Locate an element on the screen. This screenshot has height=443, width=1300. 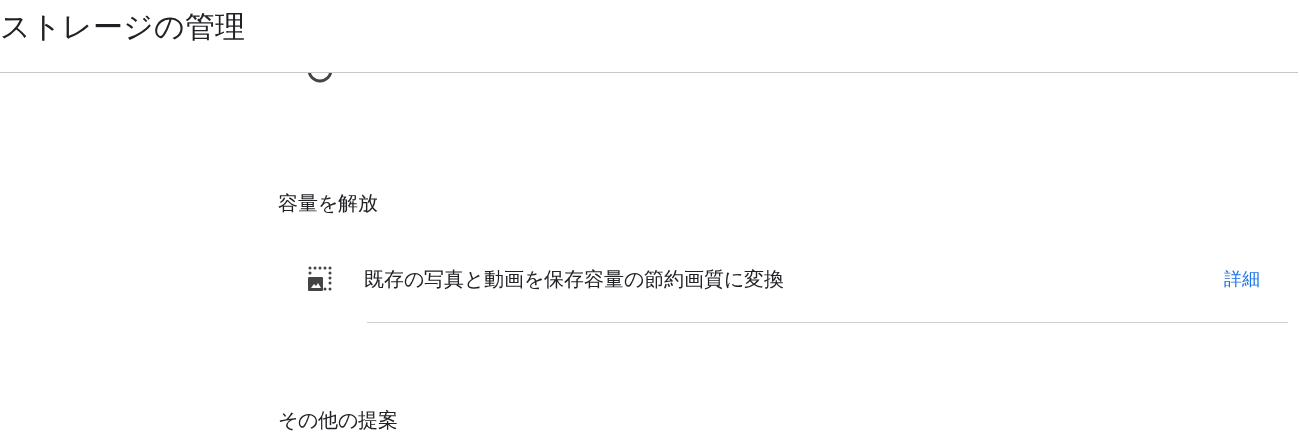
option-label: 既存の写真と動画を保存容量の節約画質に変換 is located at coordinates (574, 279).